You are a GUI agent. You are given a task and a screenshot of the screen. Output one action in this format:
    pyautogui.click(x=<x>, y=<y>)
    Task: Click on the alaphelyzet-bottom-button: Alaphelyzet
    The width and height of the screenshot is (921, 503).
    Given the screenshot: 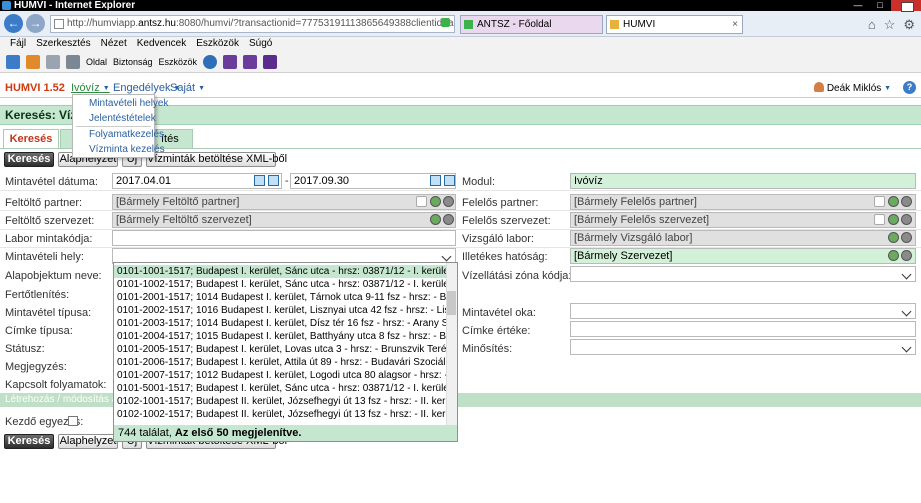 What is the action you would take?
    pyautogui.click(x=88, y=441)
    